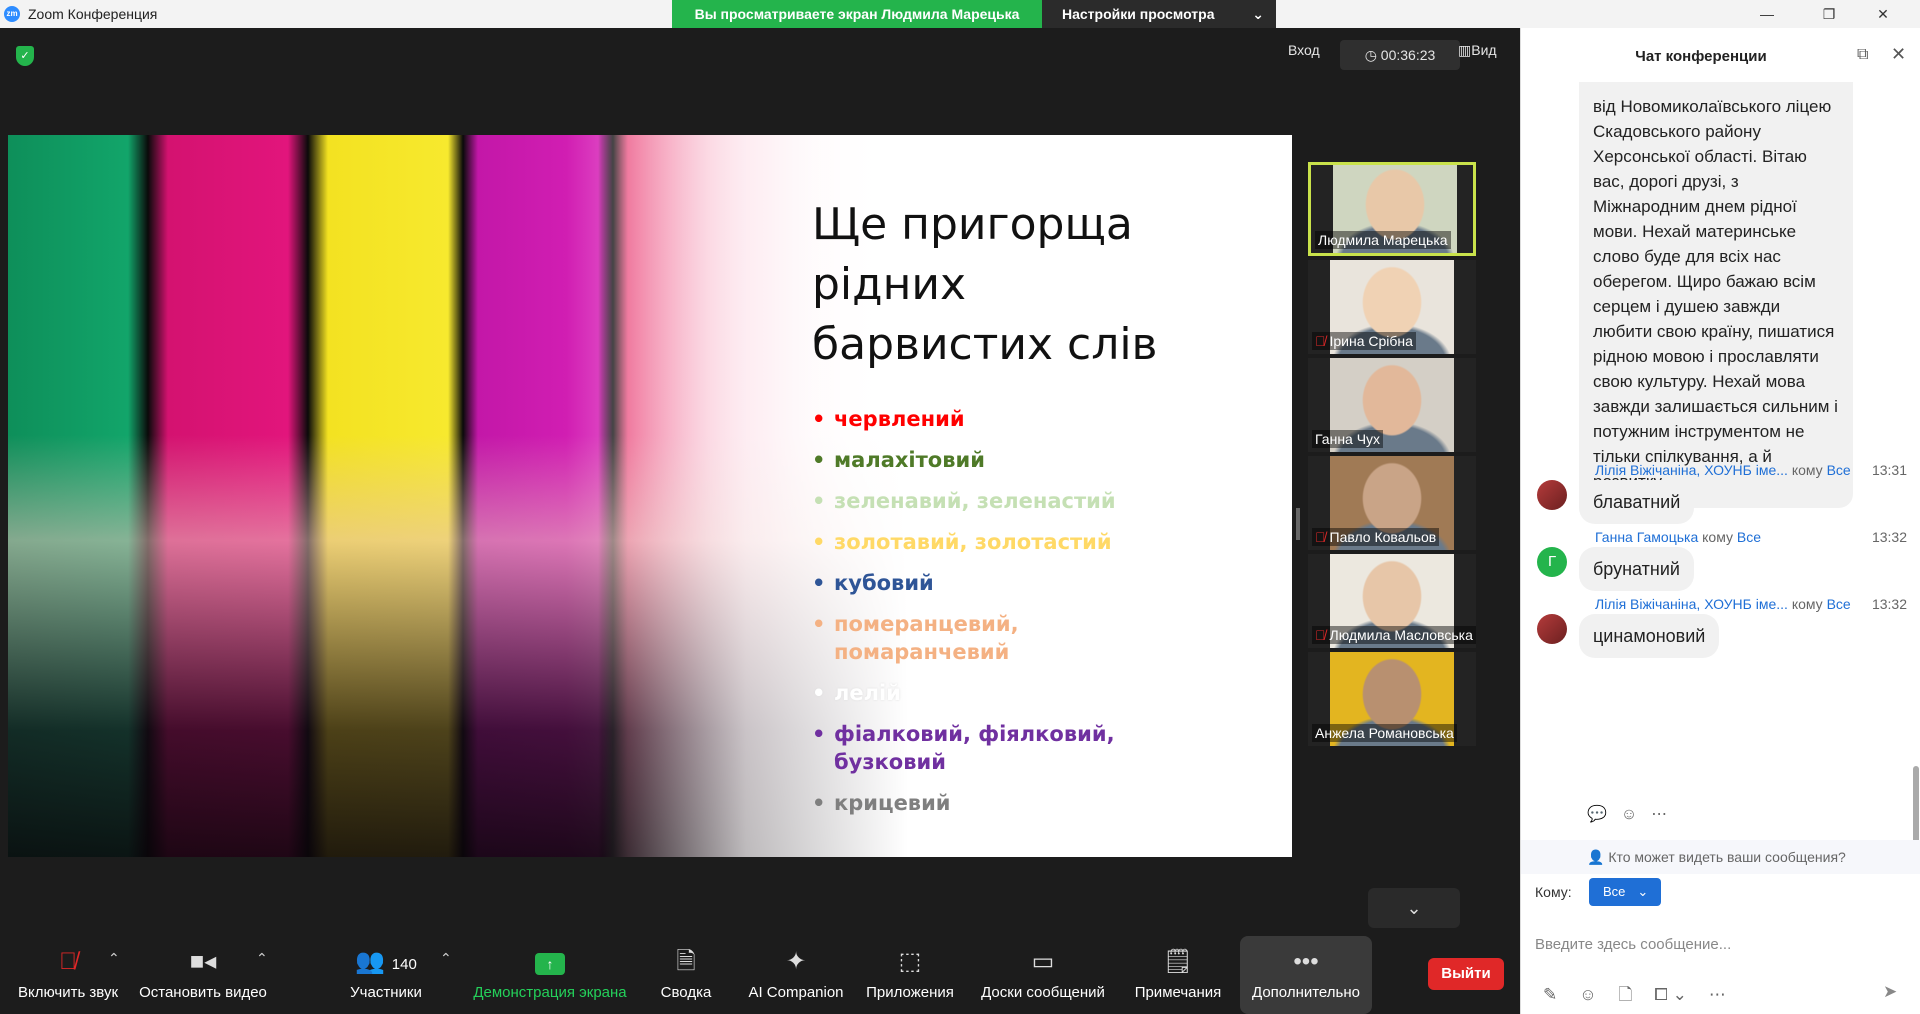 This screenshot has width=1920, height=1014. I want to click on close-window-button: ✕, so click(1883, 14).